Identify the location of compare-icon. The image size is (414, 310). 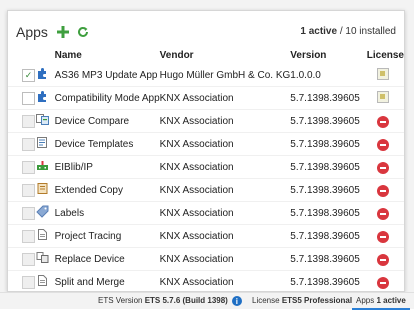
(42, 119).